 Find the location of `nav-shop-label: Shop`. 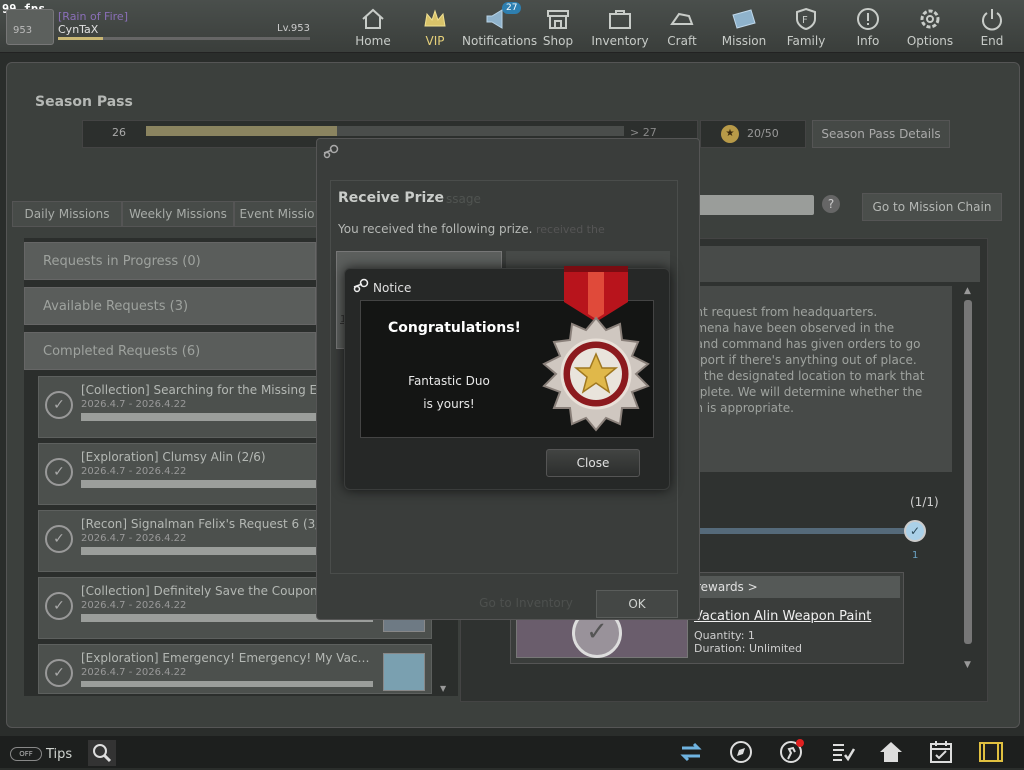

nav-shop-label: Shop is located at coordinates (558, 41).